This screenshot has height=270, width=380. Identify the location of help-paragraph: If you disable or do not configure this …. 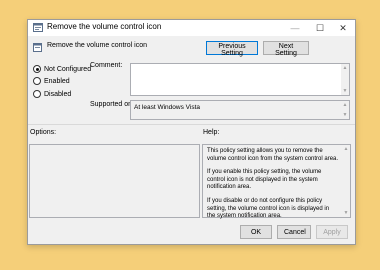
(268, 208).